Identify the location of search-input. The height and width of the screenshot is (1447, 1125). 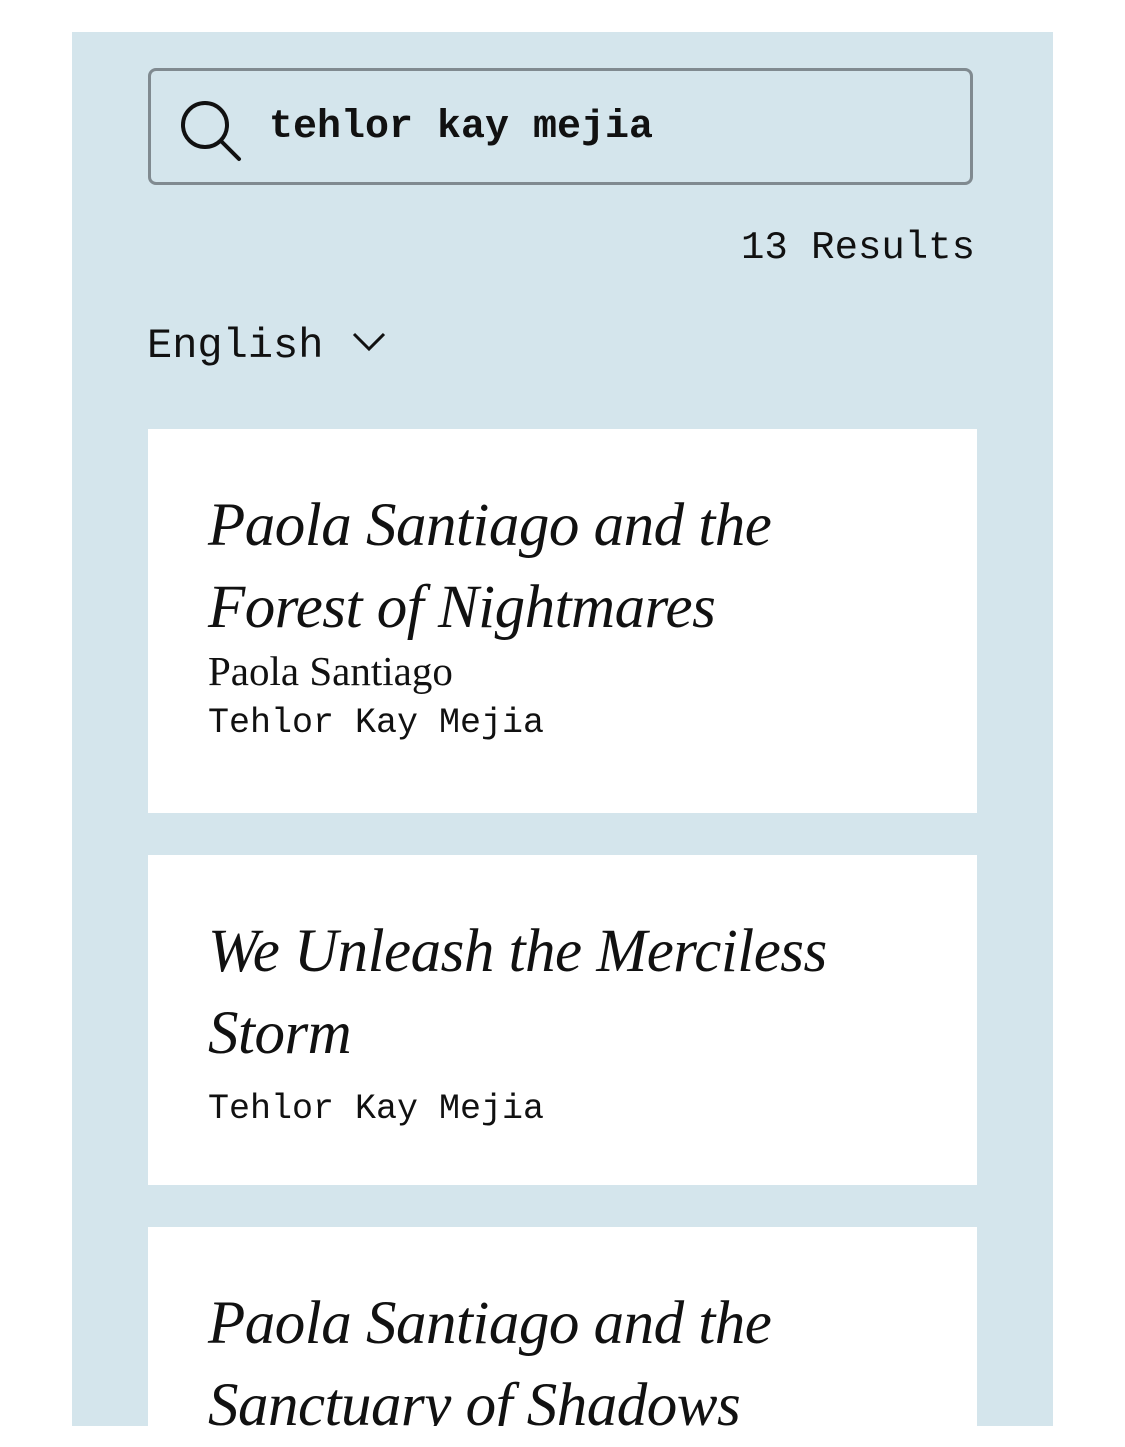
(609, 127).